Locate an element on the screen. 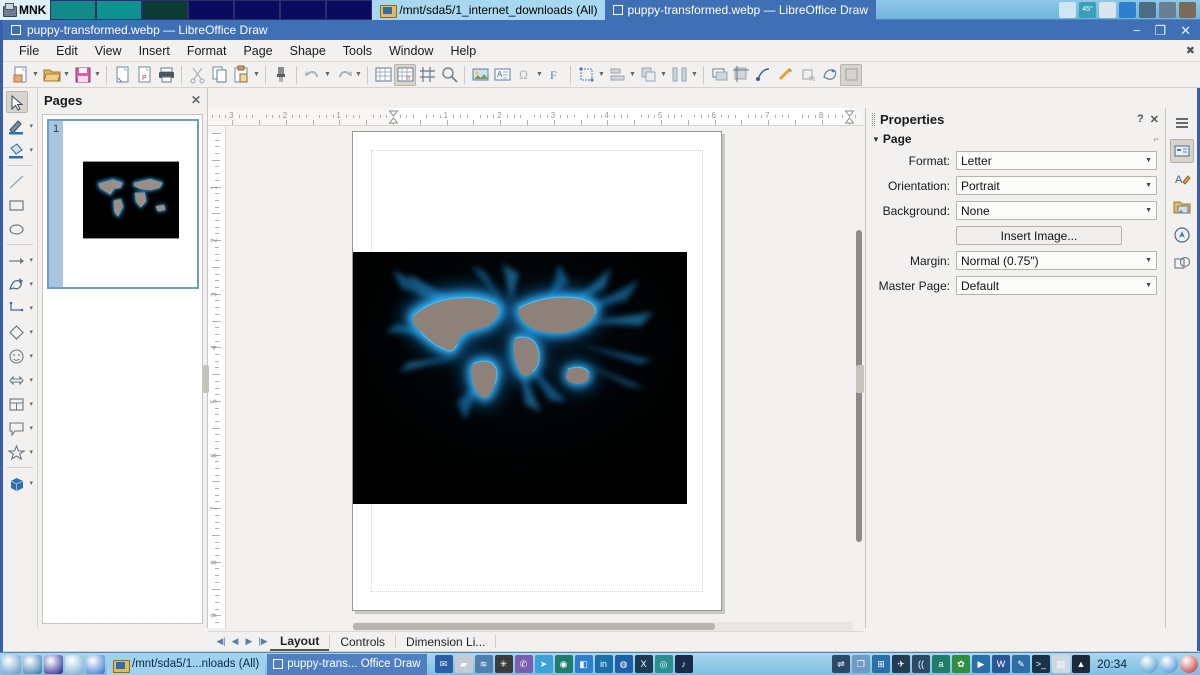 This screenshot has height=675, width=1200. next-page-icon: ▶ is located at coordinates (249, 642).